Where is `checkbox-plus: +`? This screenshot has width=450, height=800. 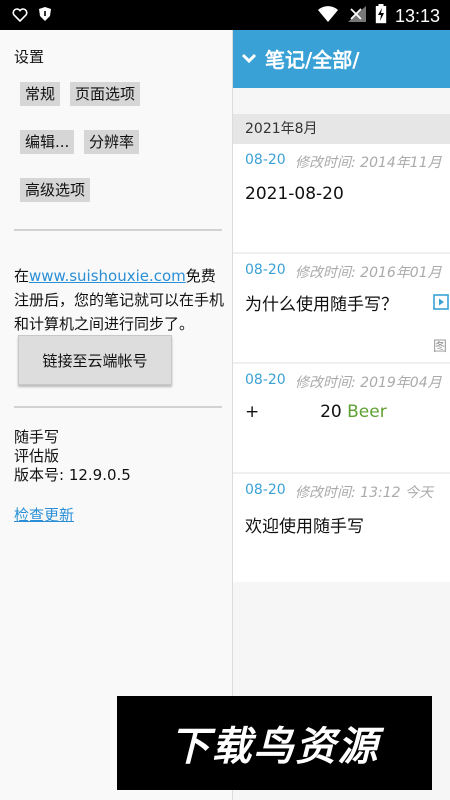
checkbox-plus: + is located at coordinates (252, 412).